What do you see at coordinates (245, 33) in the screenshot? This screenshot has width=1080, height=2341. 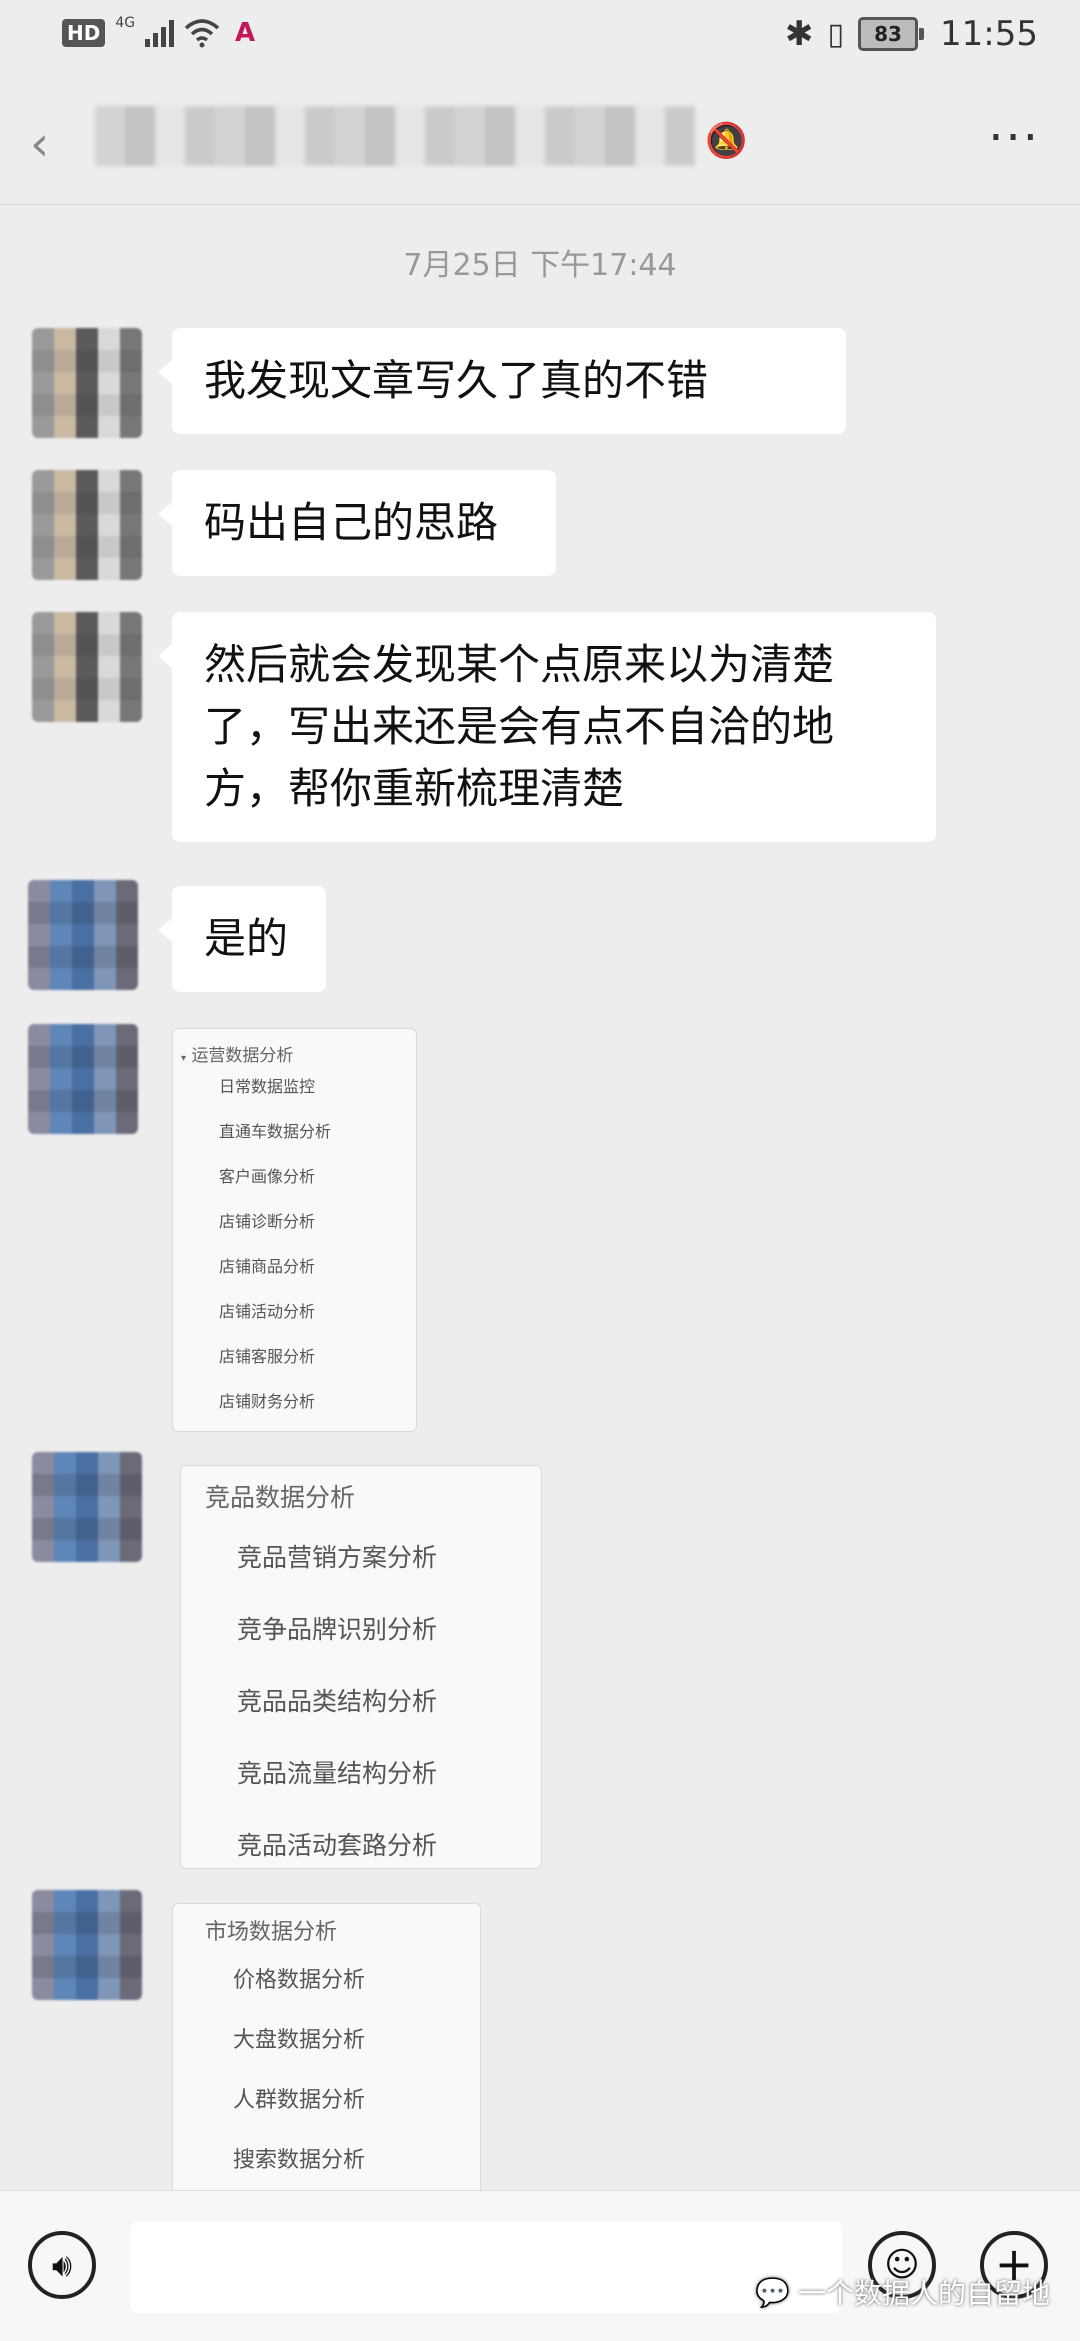 I see `app-notification-icon: A` at bounding box center [245, 33].